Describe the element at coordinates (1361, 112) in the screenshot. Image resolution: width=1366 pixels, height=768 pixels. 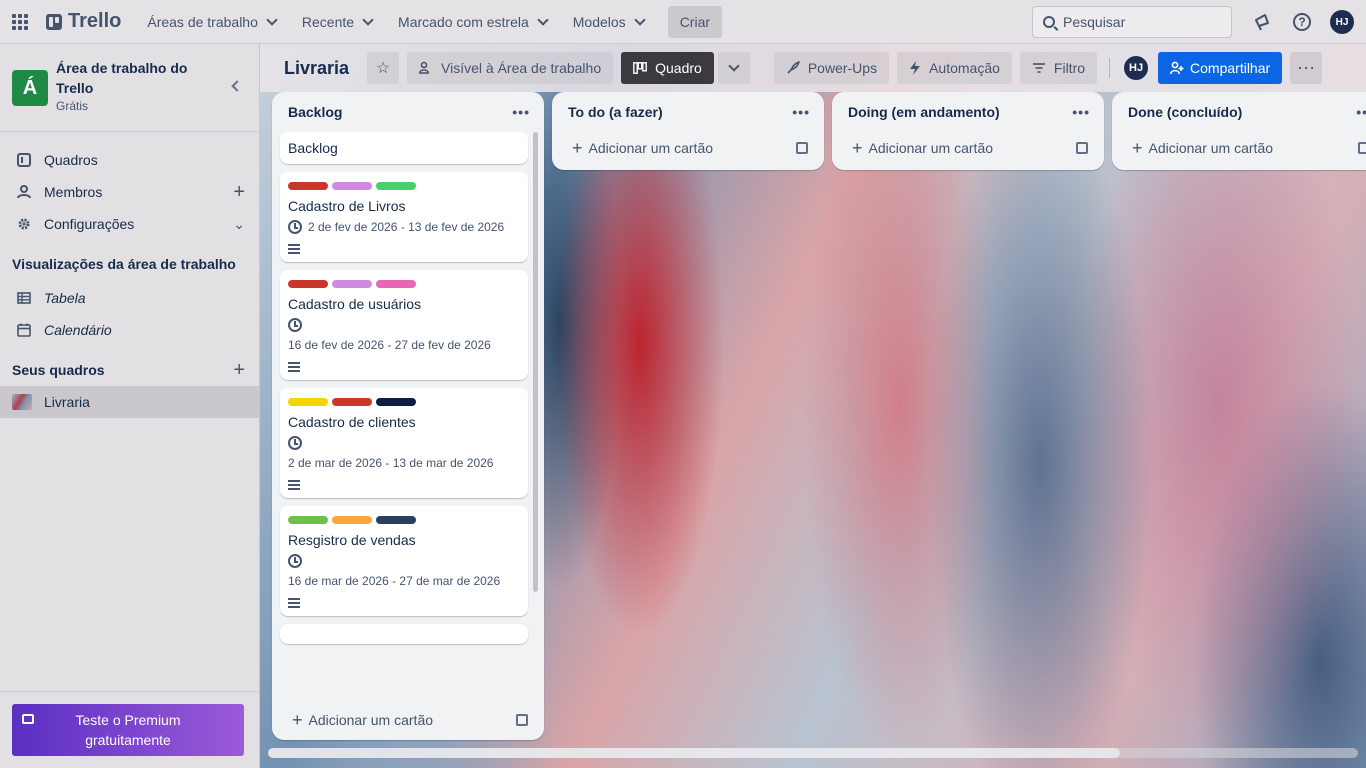
I see `more-icon: ••` at that location.